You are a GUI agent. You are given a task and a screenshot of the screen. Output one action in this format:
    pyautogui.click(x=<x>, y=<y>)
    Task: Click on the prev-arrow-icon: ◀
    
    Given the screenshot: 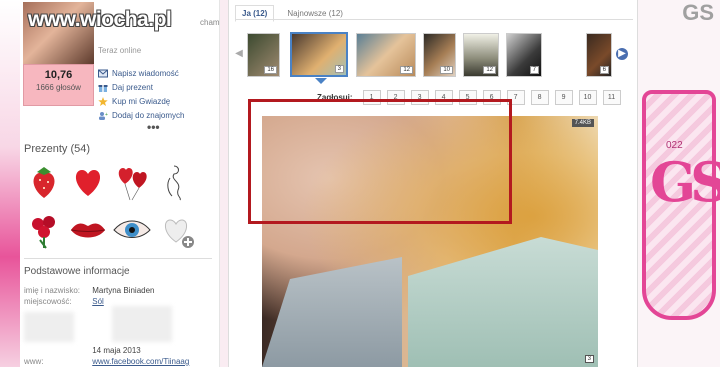 What is the action you would take?
    pyautogui.click(x=239, y=54)
    